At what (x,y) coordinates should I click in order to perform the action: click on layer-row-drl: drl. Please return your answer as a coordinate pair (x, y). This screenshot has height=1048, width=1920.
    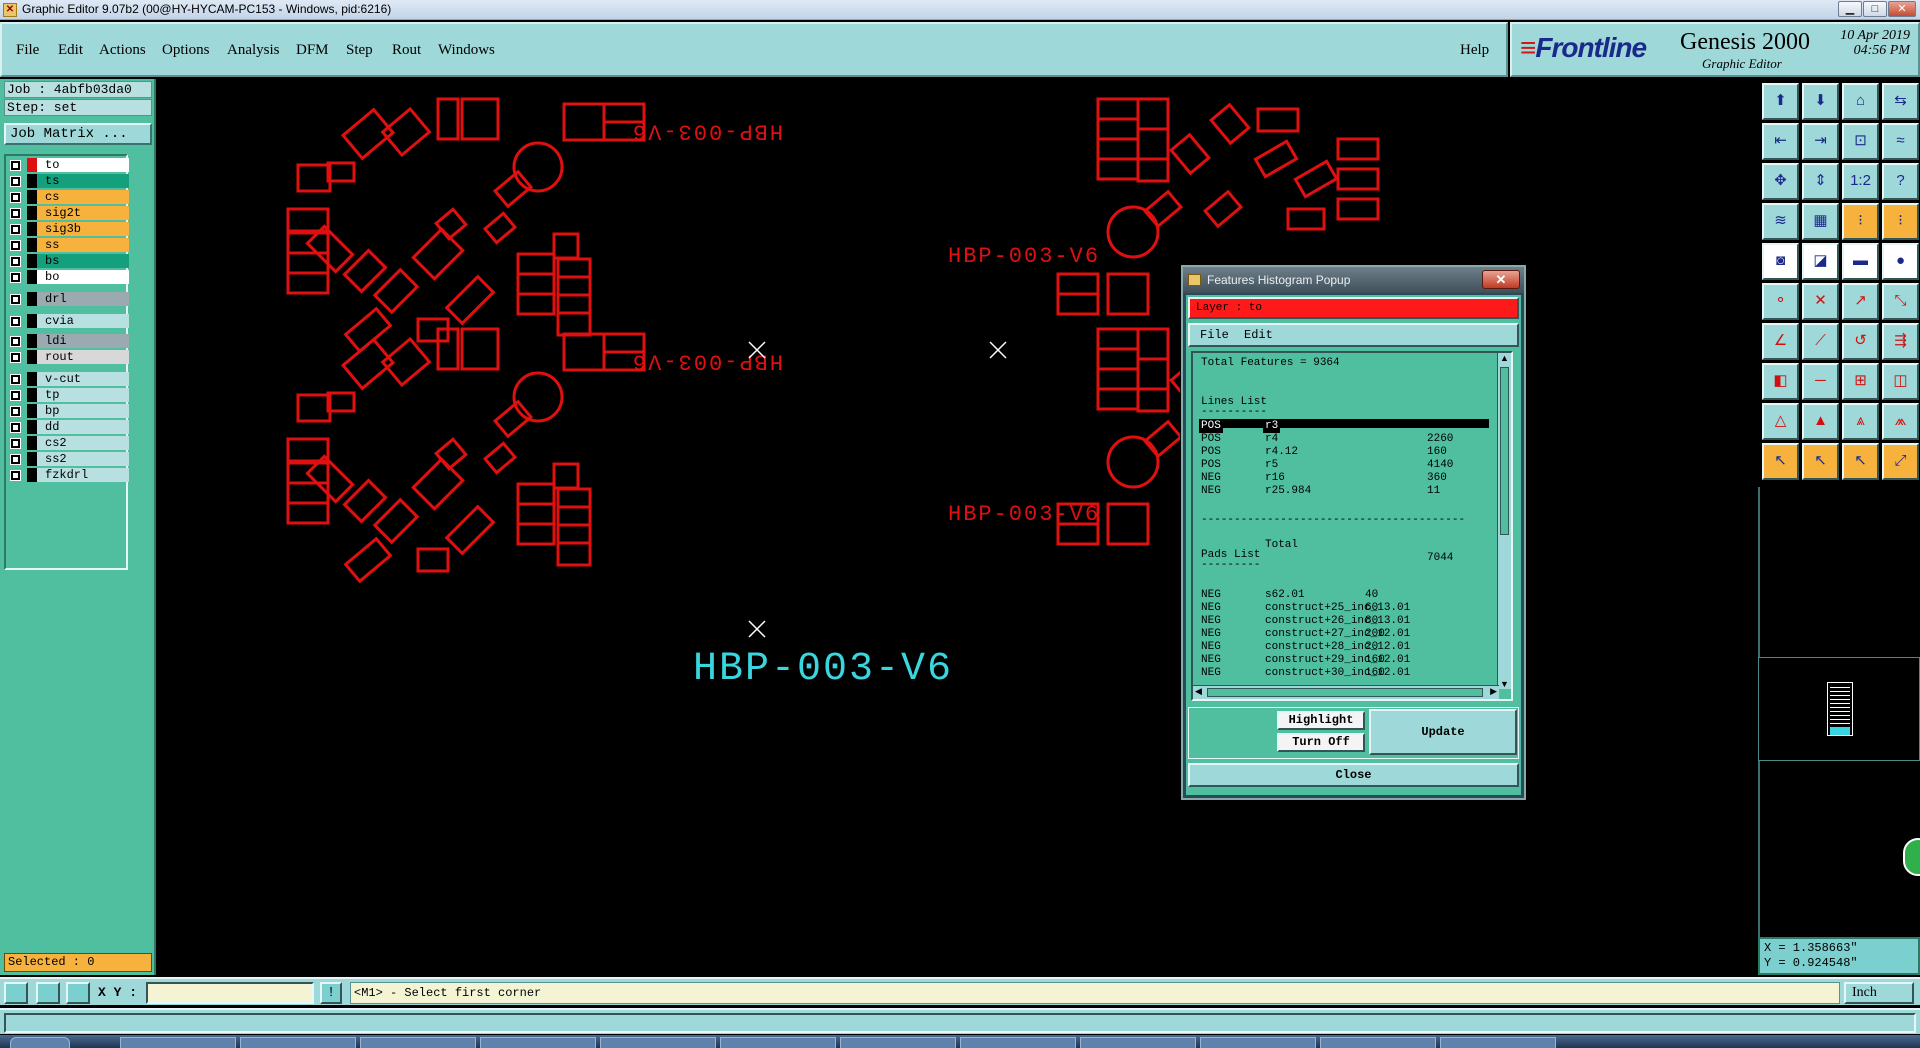
    Looking at the image, I should click on (69, 299).